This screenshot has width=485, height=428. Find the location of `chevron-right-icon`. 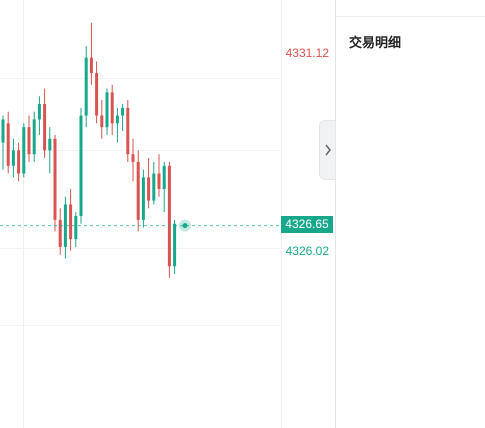

chevron-right-icon is located at coordinates (328, 150).